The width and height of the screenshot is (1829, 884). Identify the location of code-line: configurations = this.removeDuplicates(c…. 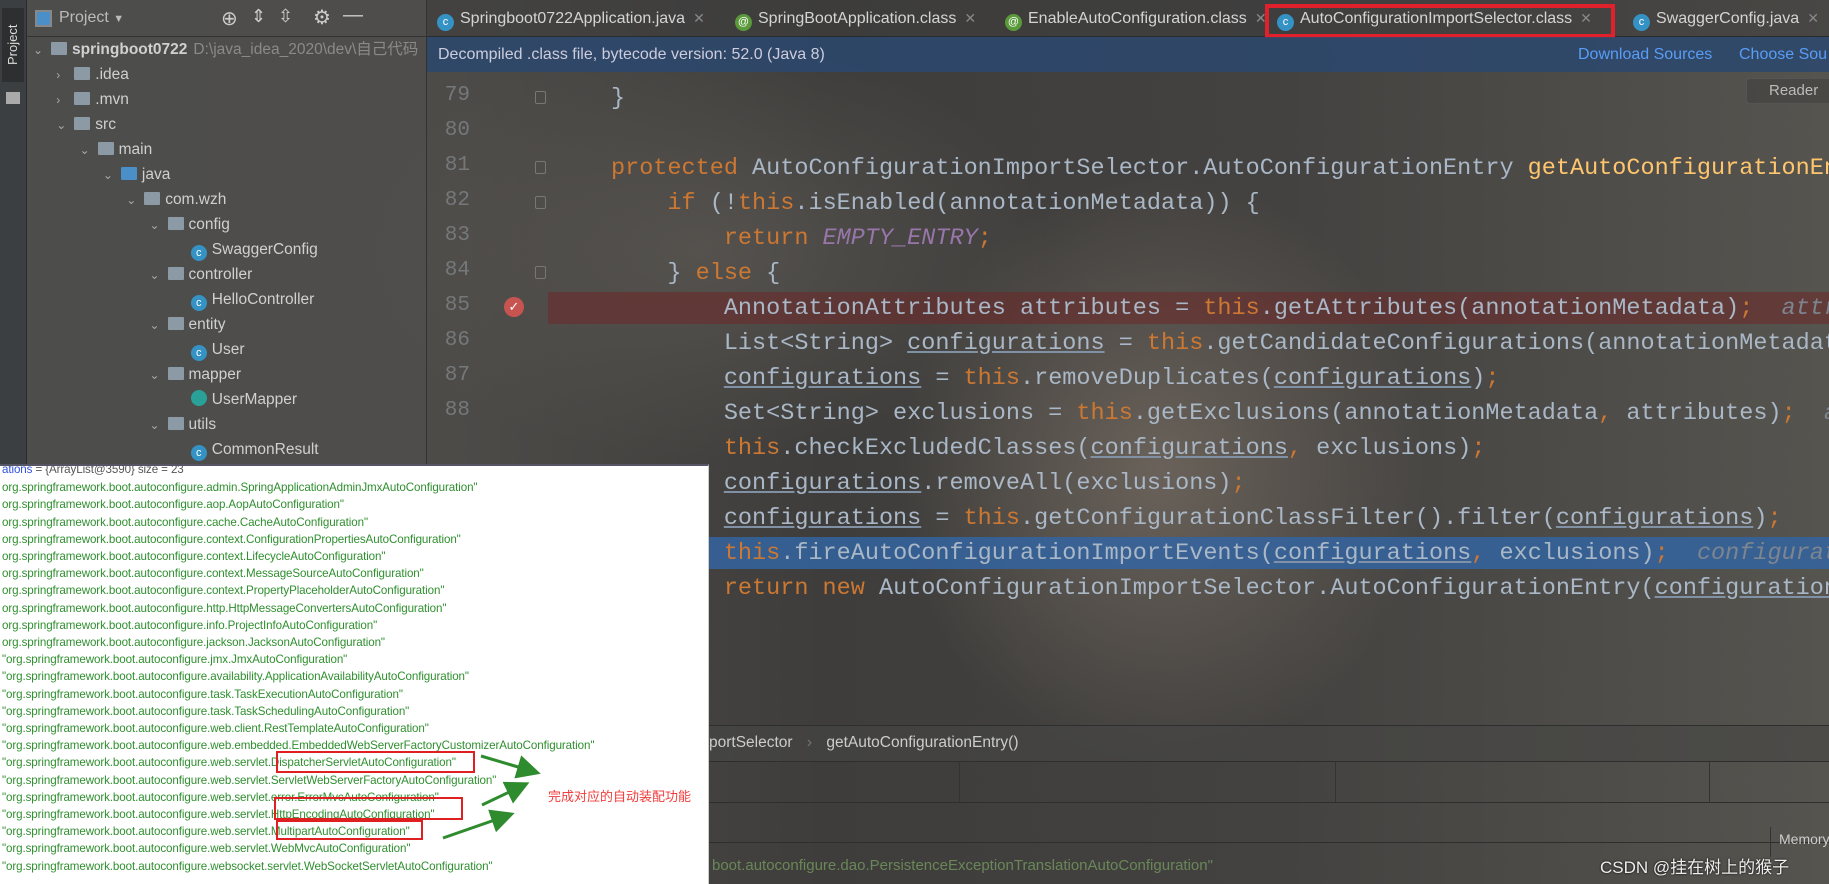
(1055, 378).